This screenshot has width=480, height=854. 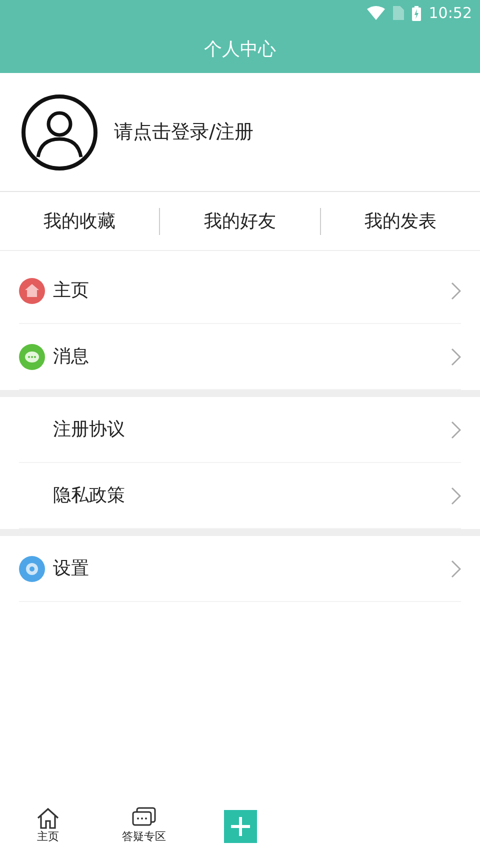 I want to click on chat-bubble-icon, so click(x=32, y=357).